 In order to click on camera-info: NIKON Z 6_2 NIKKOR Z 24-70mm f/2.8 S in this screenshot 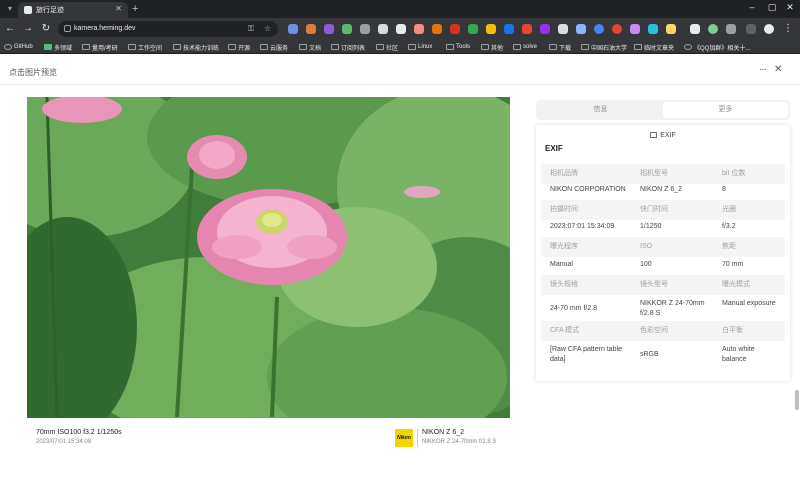, I will do `click(459, 437)`.